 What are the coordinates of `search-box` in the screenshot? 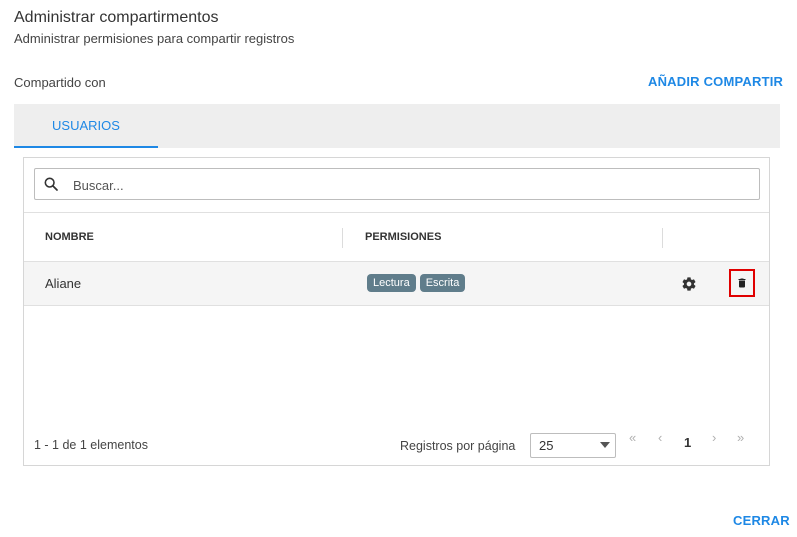 It's located at (397, 184).